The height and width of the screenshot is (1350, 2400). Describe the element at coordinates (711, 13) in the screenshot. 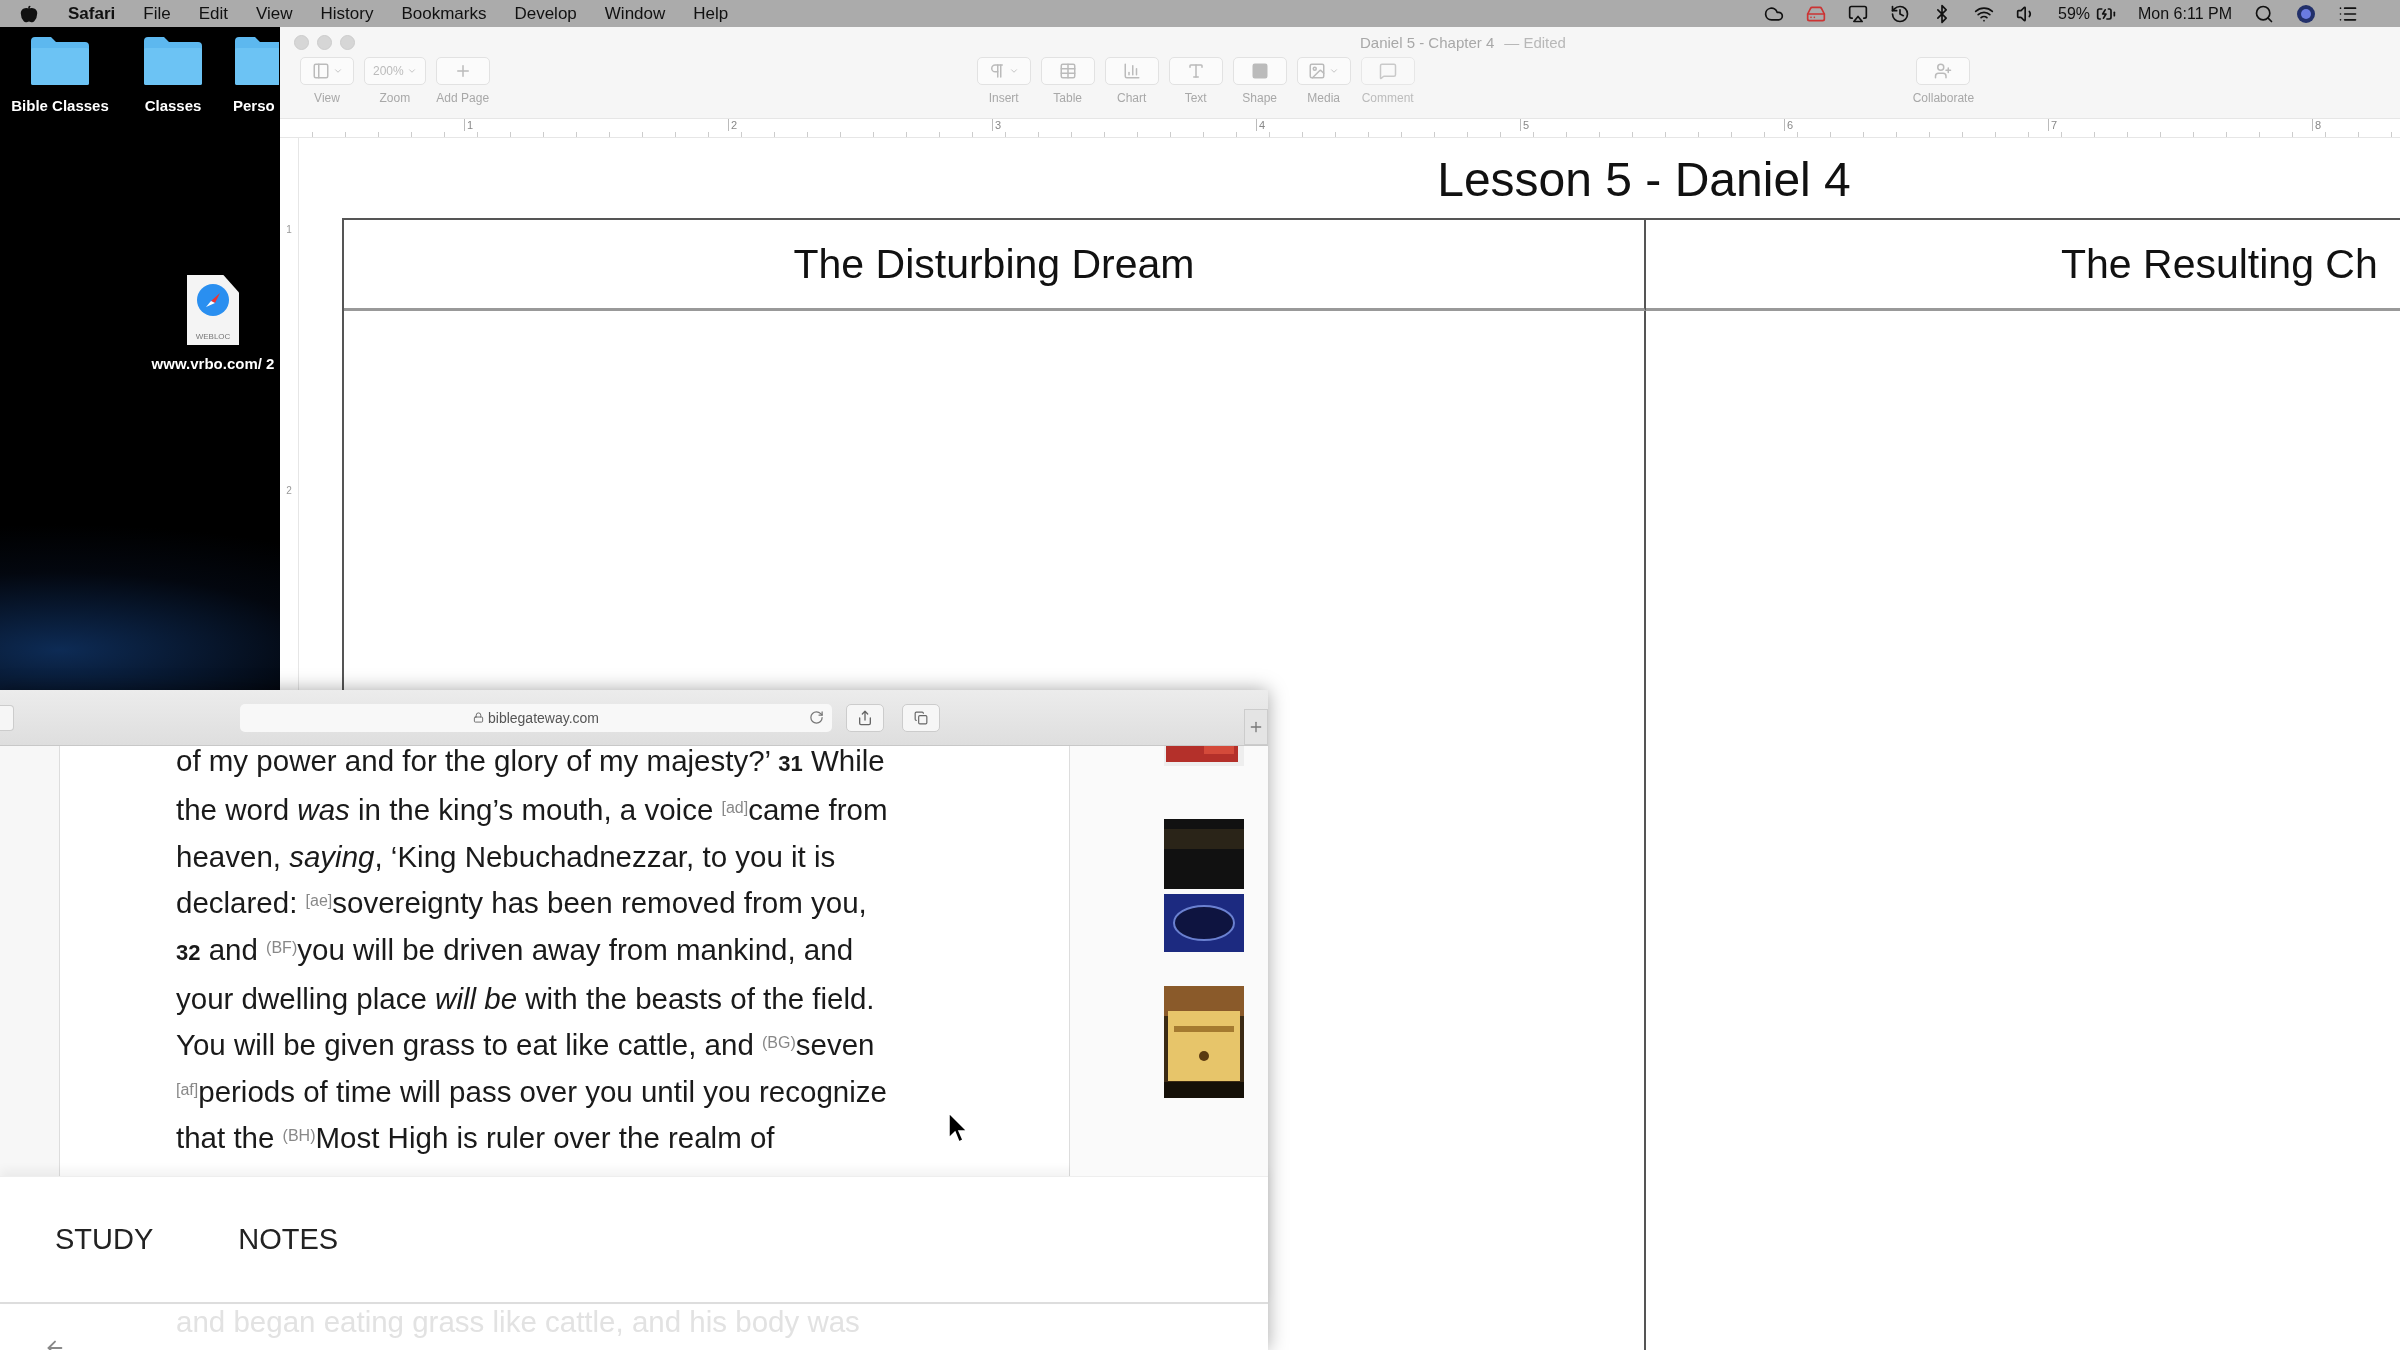

I see `menu-item: Help` at that location.